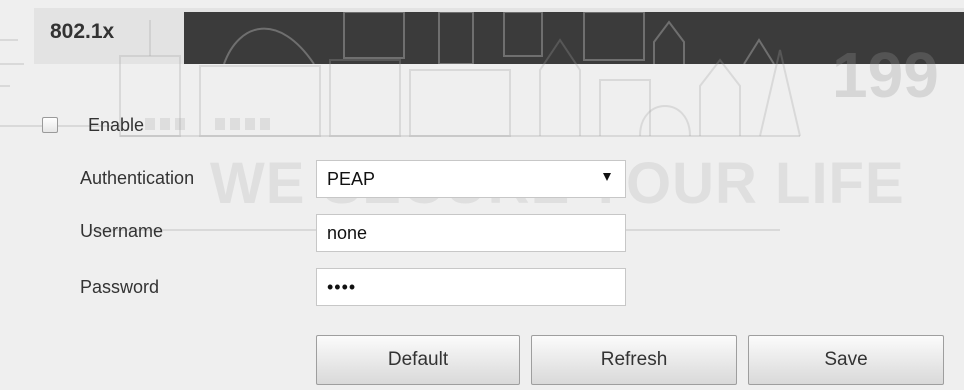 This screenshot has width=964, height=390. What do you see at coordinates (607, 177) in the screenshot?
I see `dropdown-arrow-icon` at bounding box center [607, 177].